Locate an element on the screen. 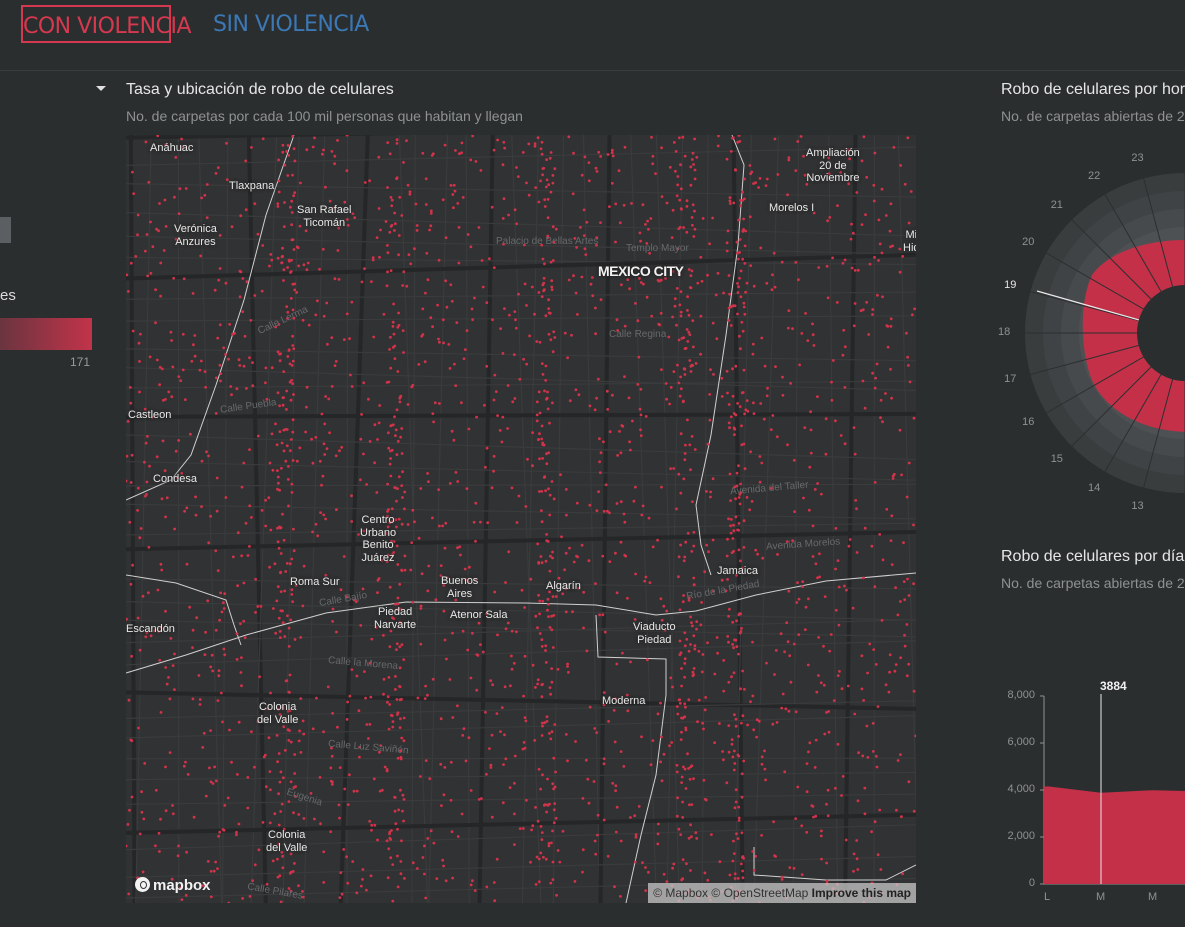  collapse-caret-icon is located at coordinates (101, 88).